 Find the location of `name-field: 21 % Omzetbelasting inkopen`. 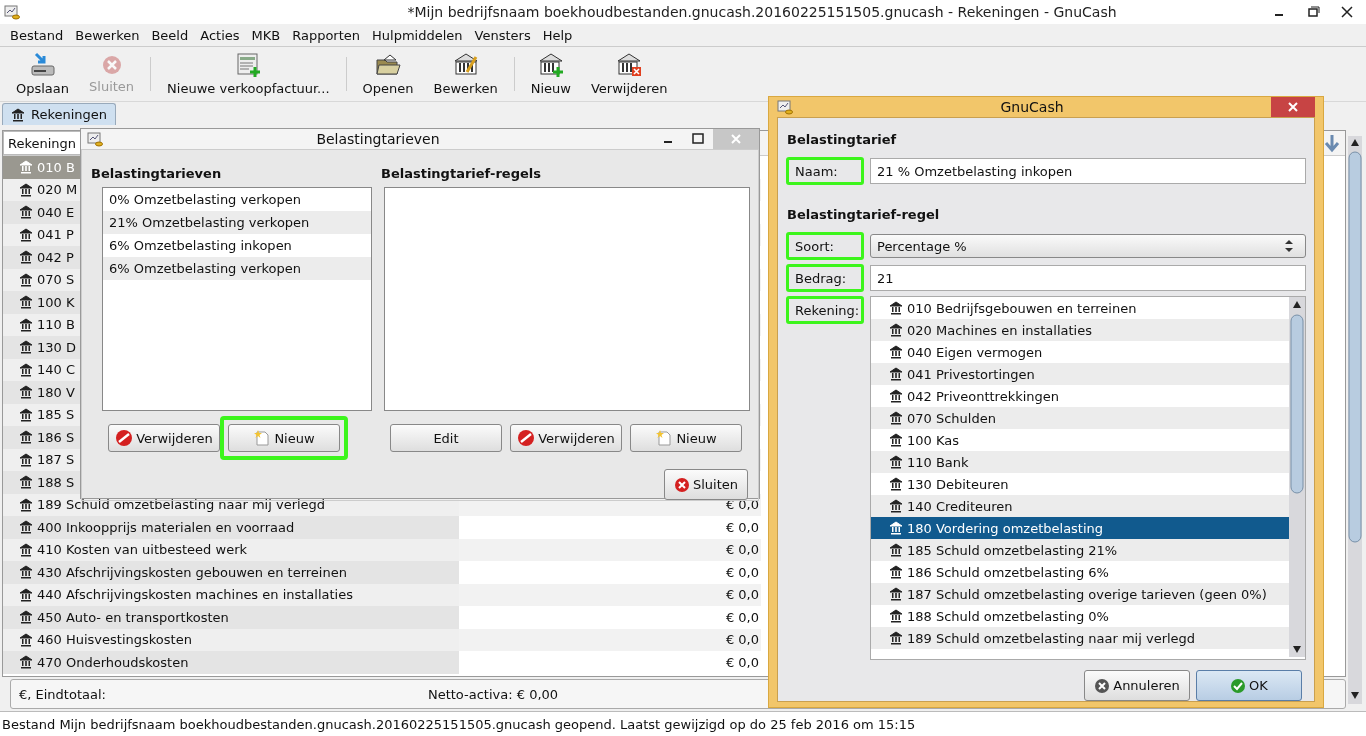

name-field: 21 % Omzetbelasting inkopen is located at coordinates (1088, 171).